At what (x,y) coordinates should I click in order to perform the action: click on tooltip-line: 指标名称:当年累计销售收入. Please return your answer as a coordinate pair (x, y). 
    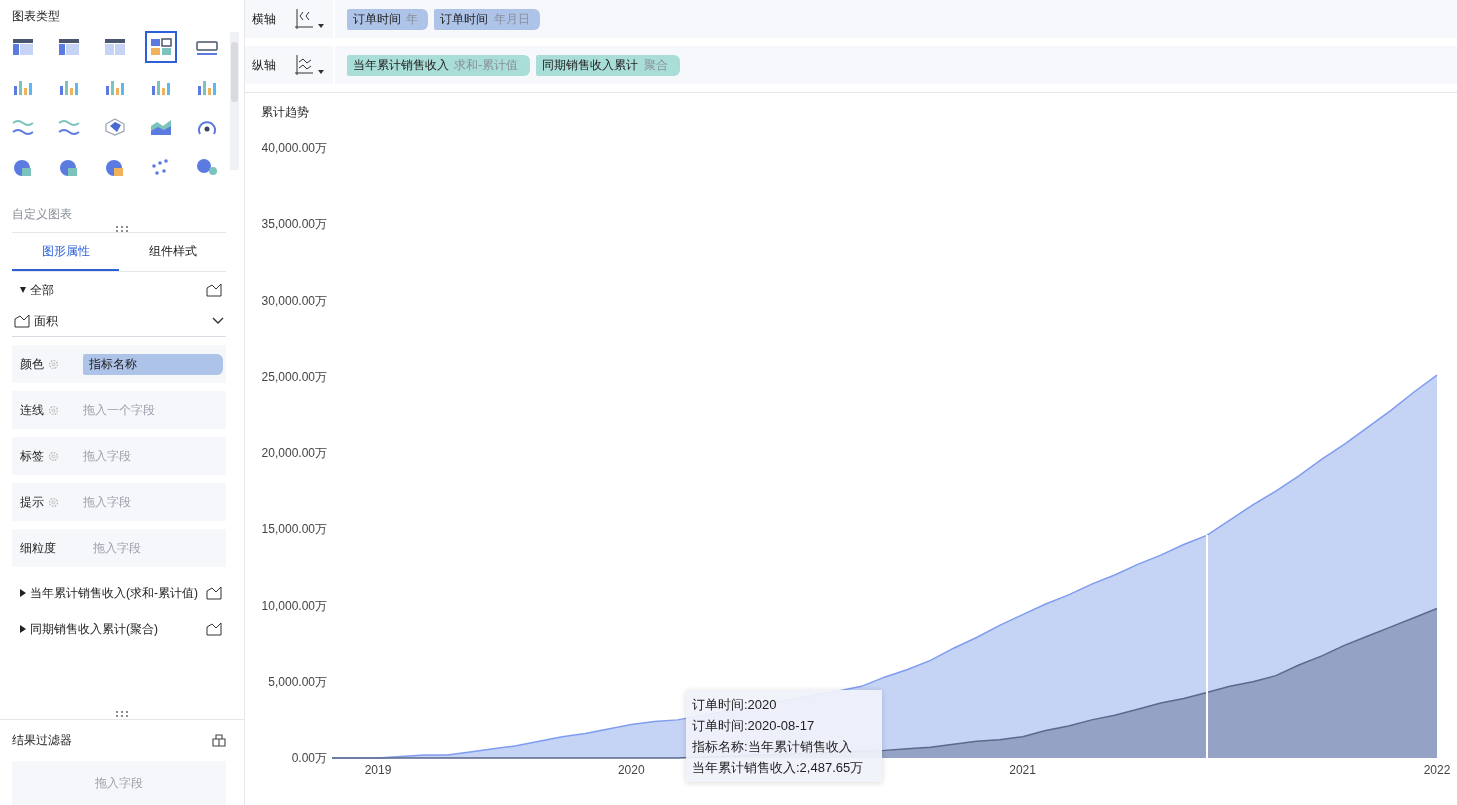
    Looking at the image, I should click on (772, 747).